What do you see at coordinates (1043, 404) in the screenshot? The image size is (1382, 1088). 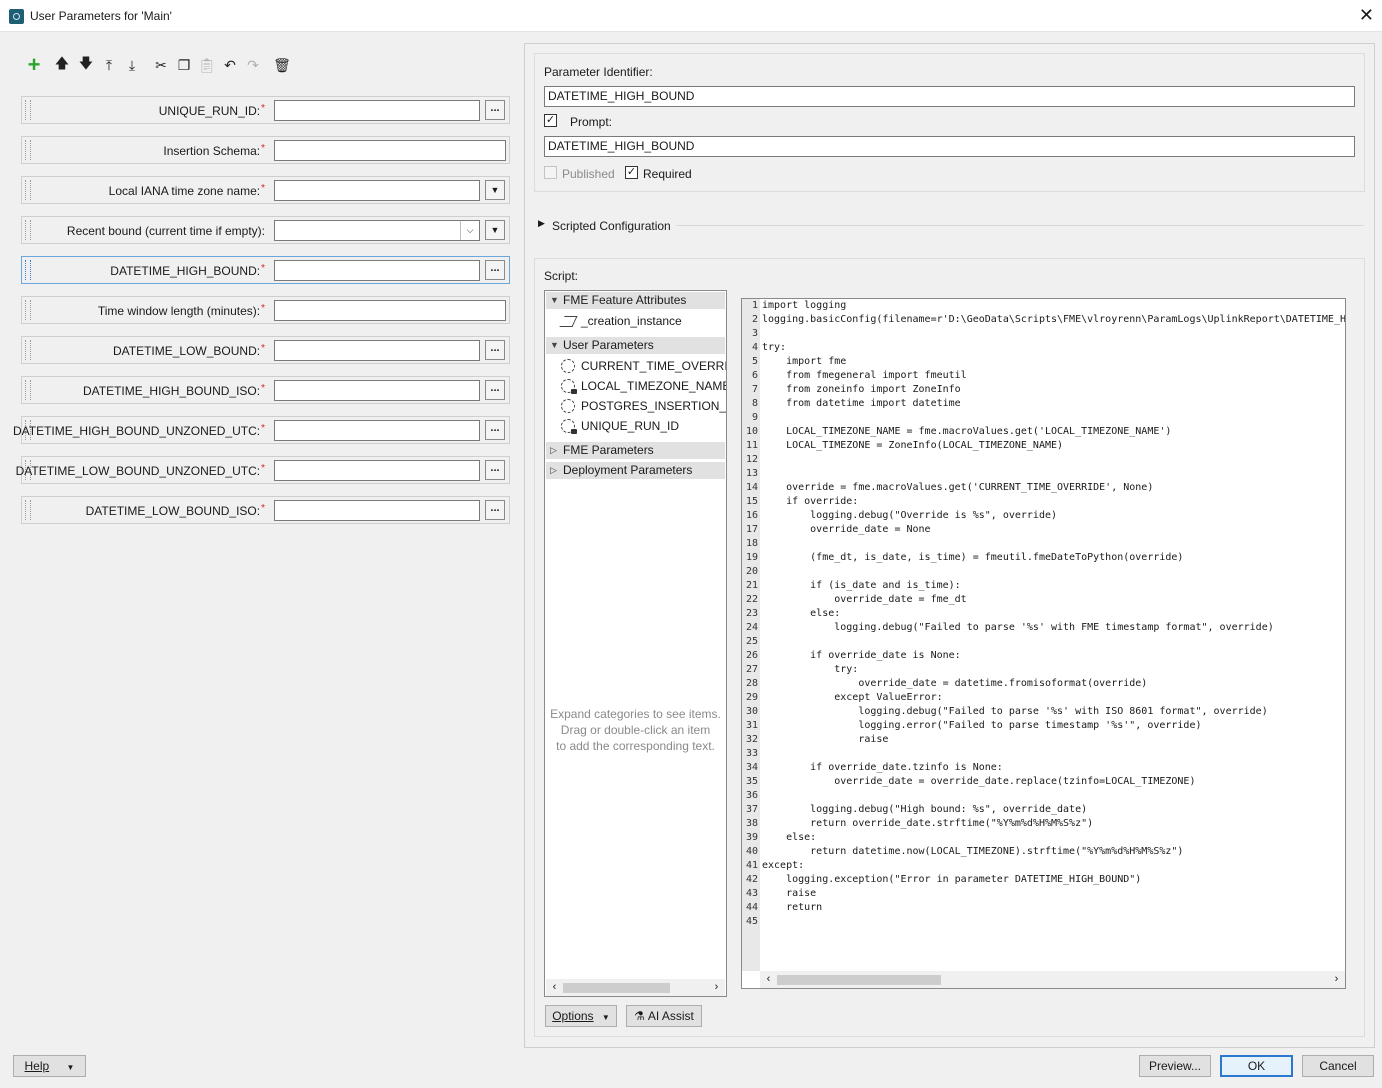 I see `code-line: 8 from datetime import datetime` at bounding box center [1043, 404].